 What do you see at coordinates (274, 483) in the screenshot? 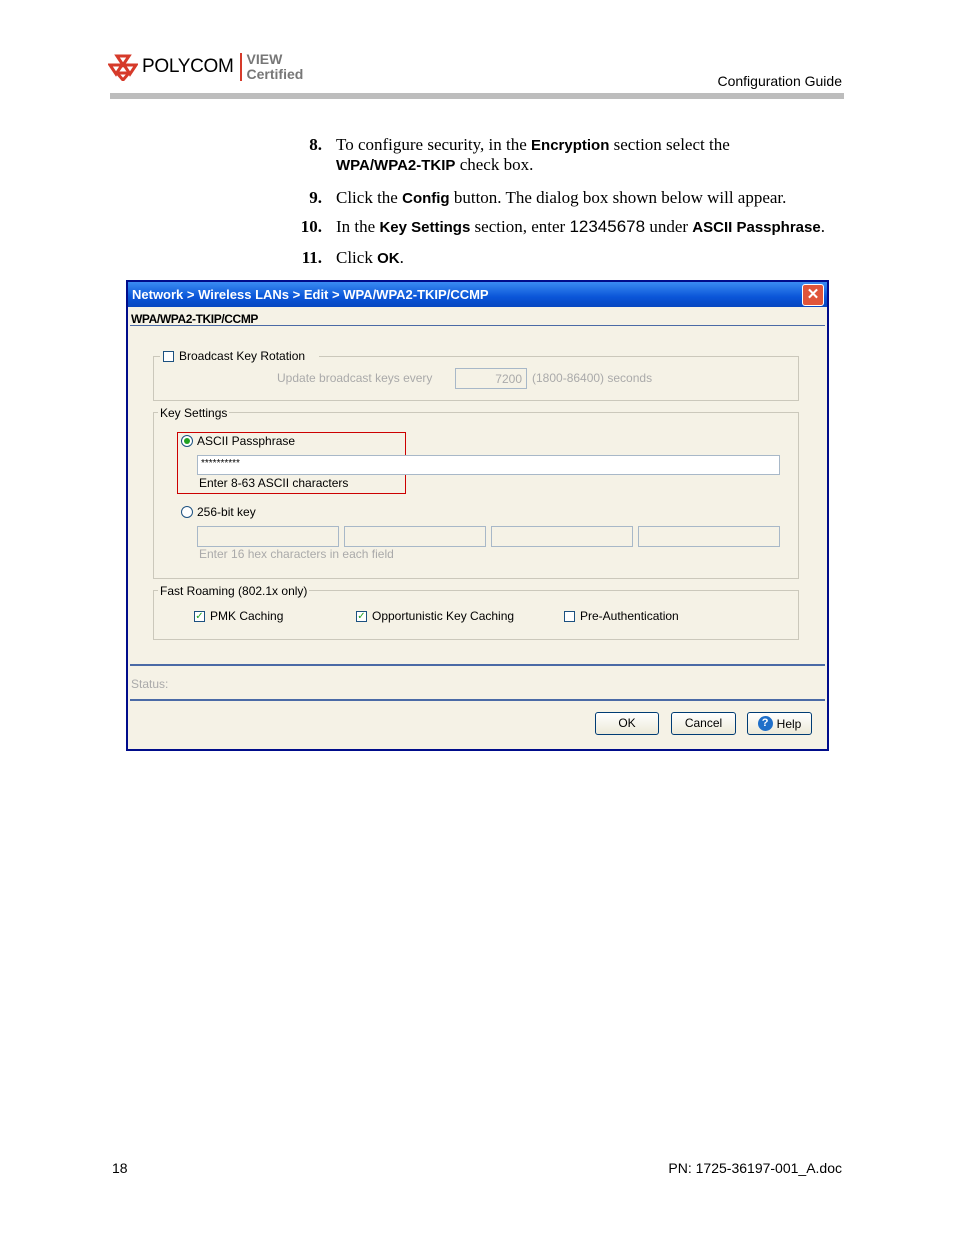
I see `ascii-hint: Enter 8-63 ASCII characters` at bounding box center [274, 483].